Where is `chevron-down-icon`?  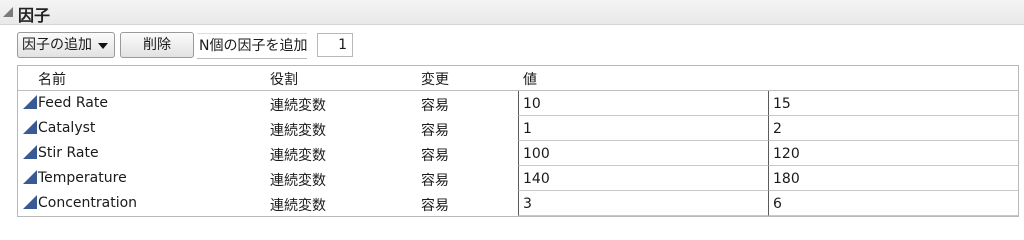 chevron-down-icon is located at coordinates (103, 46).